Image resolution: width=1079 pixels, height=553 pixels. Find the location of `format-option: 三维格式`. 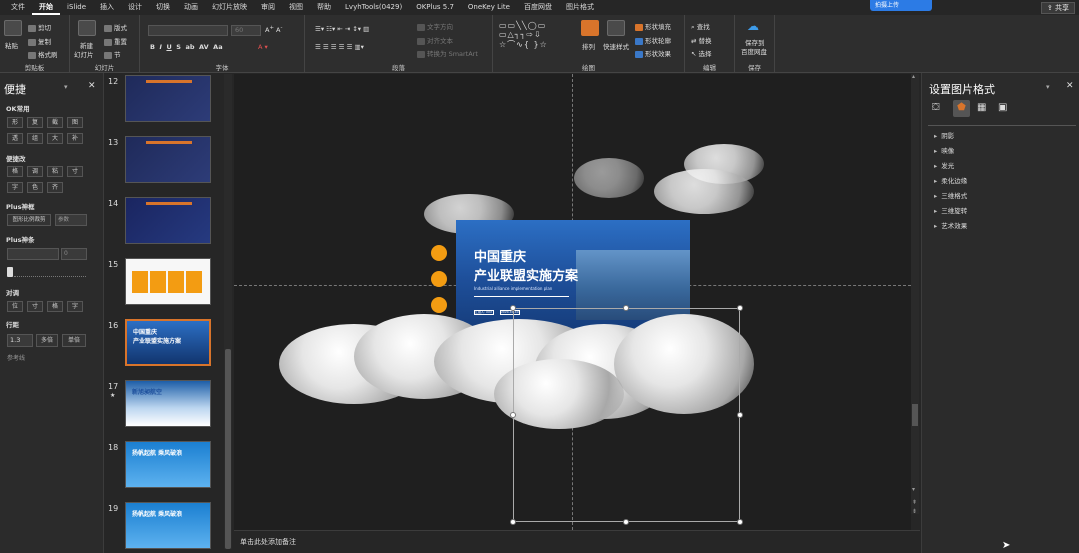

format-option: 三维格式 is located at coordinates (950, 195).